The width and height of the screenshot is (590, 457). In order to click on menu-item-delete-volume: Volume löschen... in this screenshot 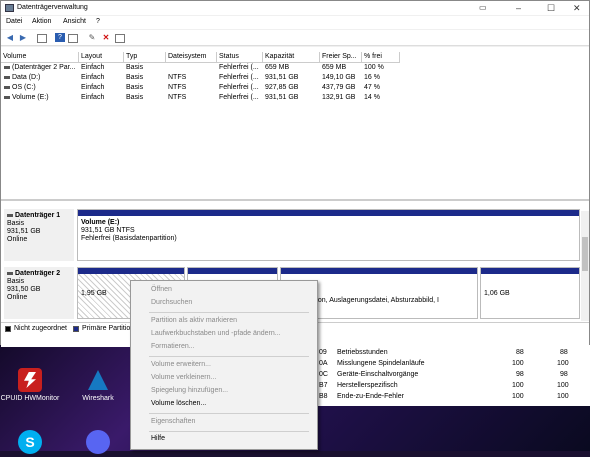, I will do `click(178, 404)`.